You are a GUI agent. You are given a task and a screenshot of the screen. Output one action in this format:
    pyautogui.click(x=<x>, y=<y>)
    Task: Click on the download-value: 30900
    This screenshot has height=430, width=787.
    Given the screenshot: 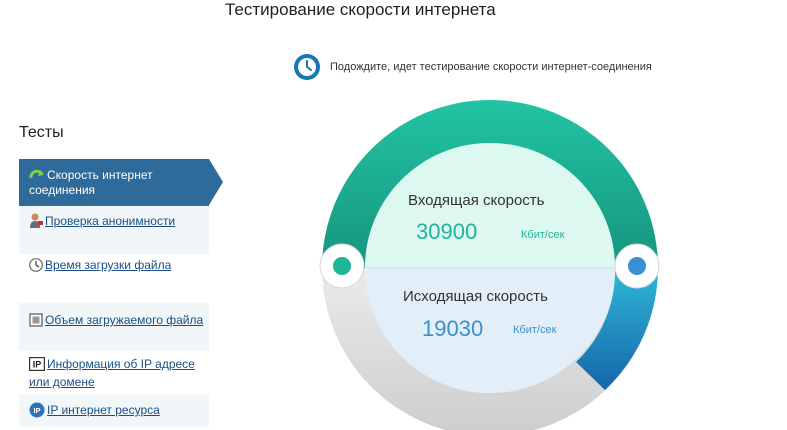 What is the action you would take?
    pyautogui.click(x=447, y=231)
    